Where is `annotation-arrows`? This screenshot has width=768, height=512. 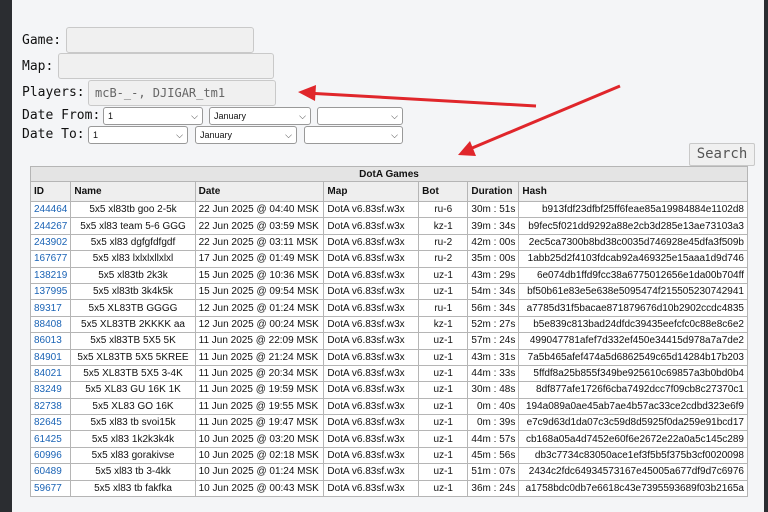
annotation-arrows is located at coordinates (459, 120).